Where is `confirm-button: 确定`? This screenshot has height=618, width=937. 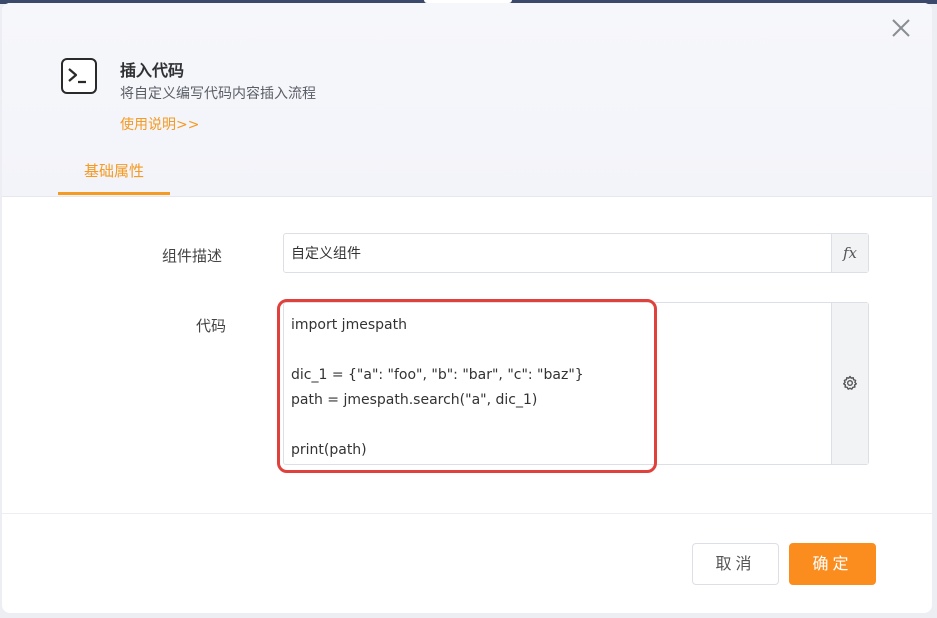 confirm-button: 确定 is located at coordinates (832, 564).